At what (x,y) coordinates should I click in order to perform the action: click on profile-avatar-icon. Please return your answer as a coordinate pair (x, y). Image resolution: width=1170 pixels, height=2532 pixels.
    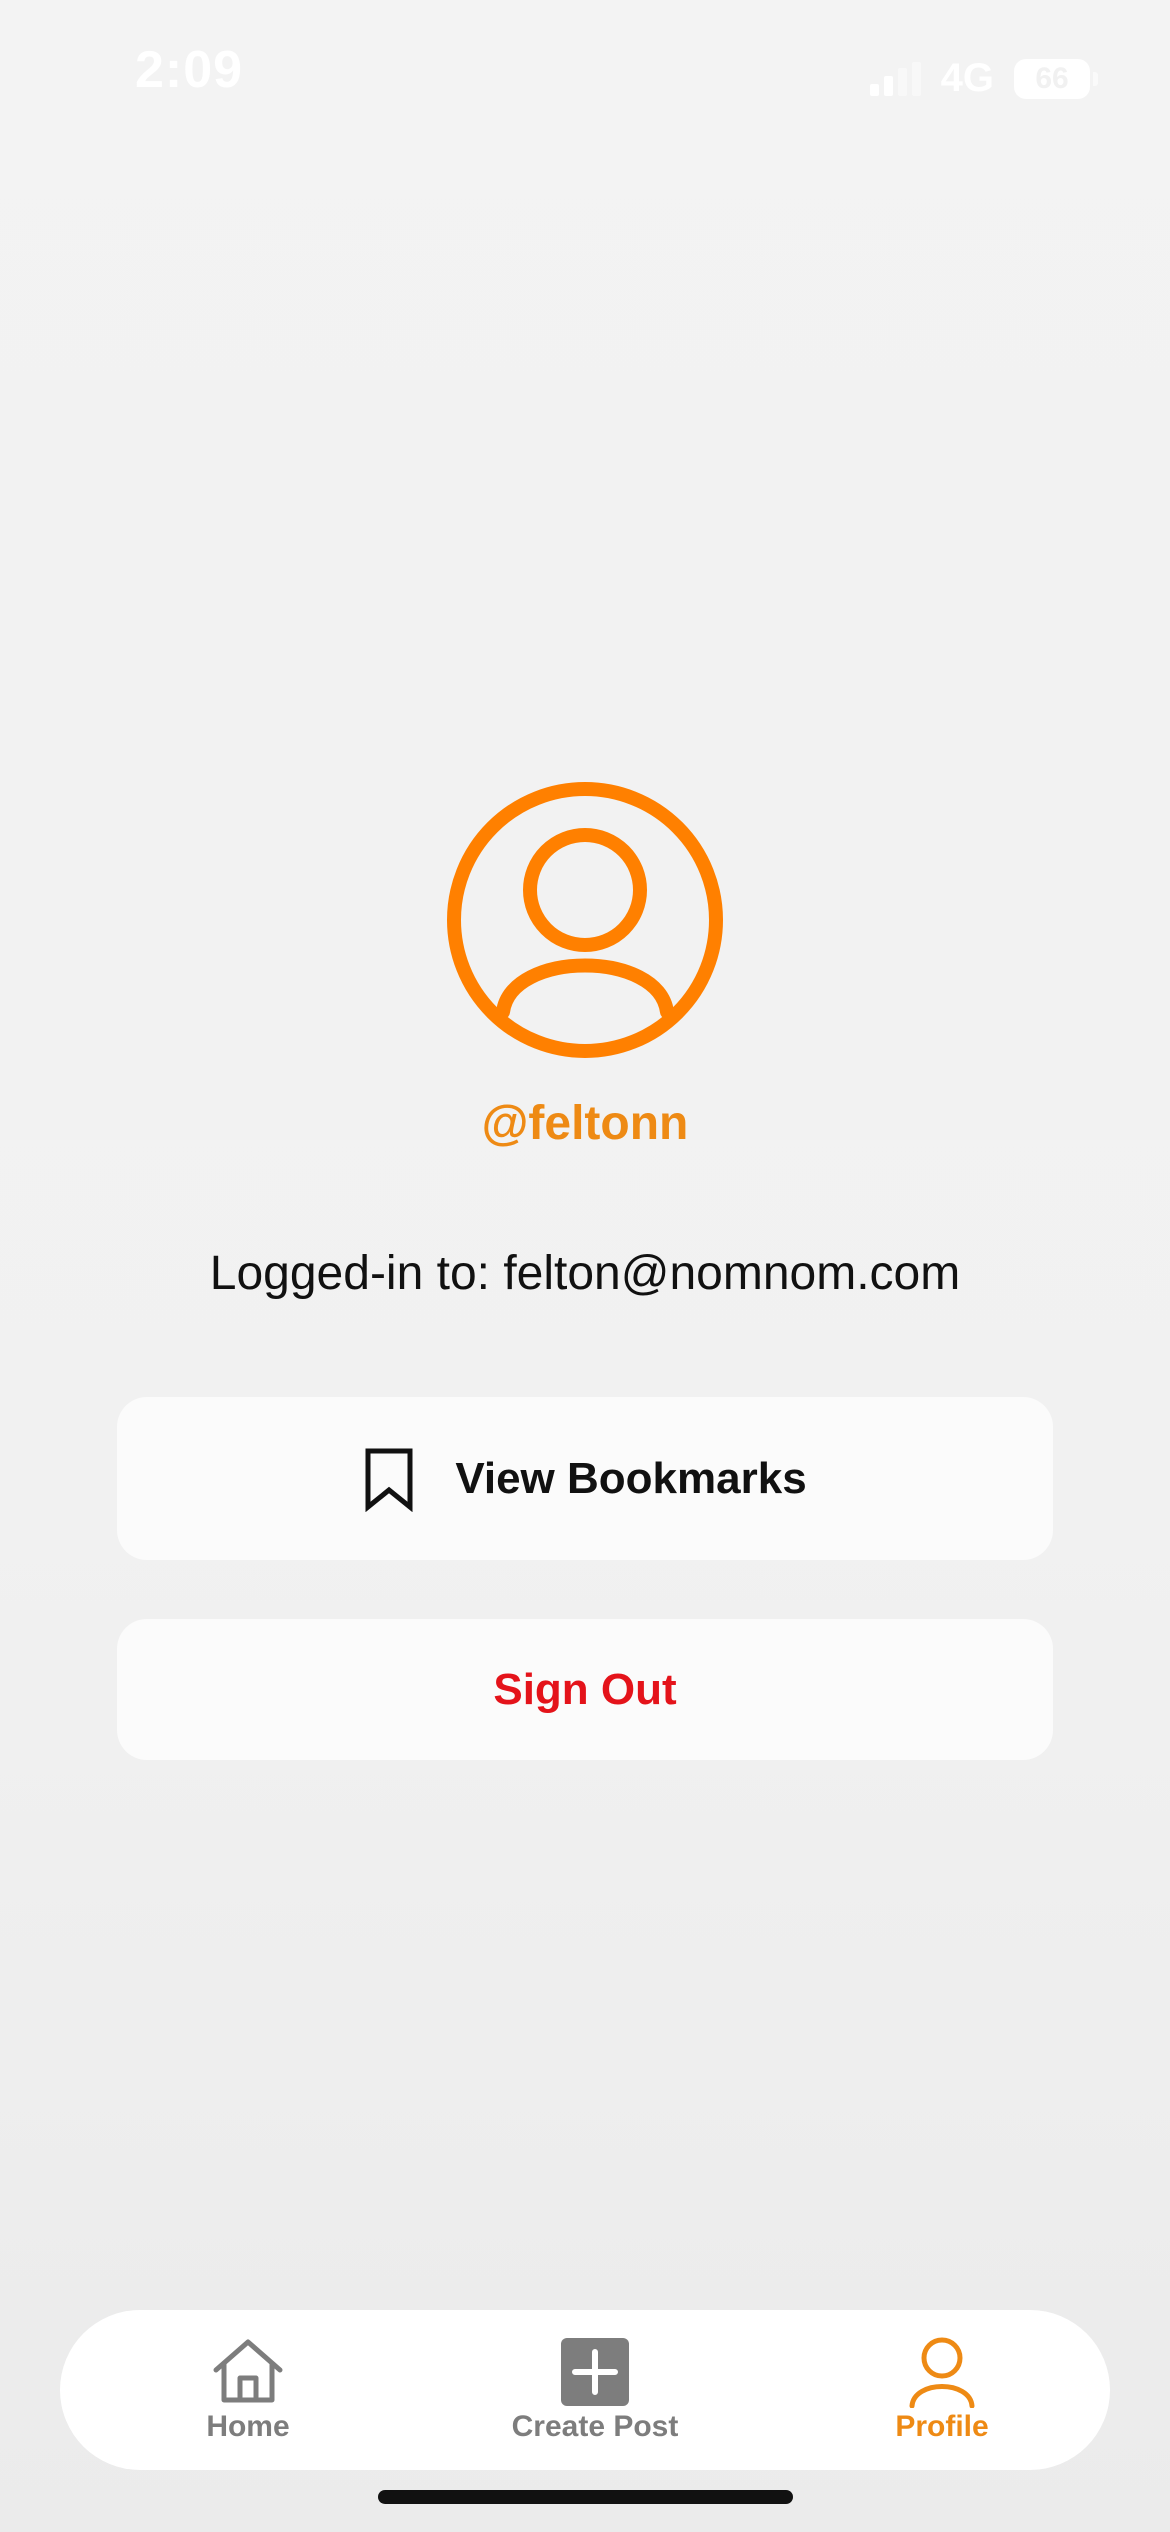
    Looking at the image, I should click on (585, 920).